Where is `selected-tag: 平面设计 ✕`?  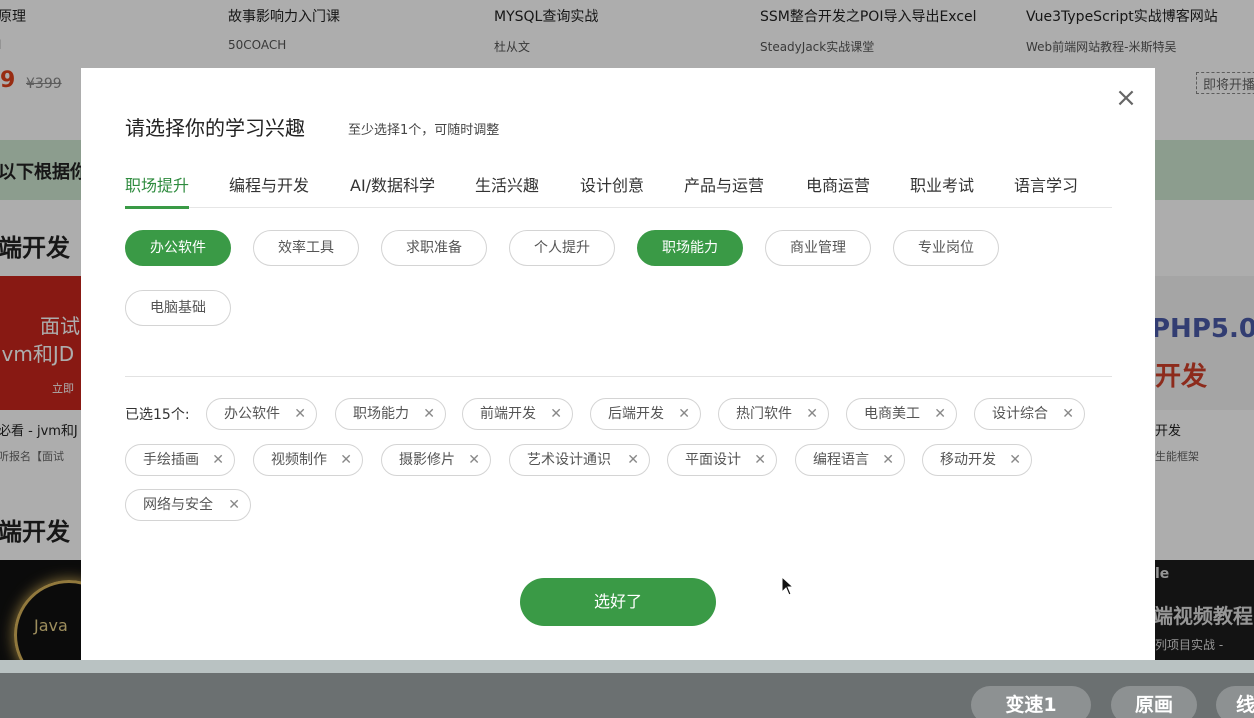 selected-tag: 平面设计 ✕ is located at coordinates (722, 460).